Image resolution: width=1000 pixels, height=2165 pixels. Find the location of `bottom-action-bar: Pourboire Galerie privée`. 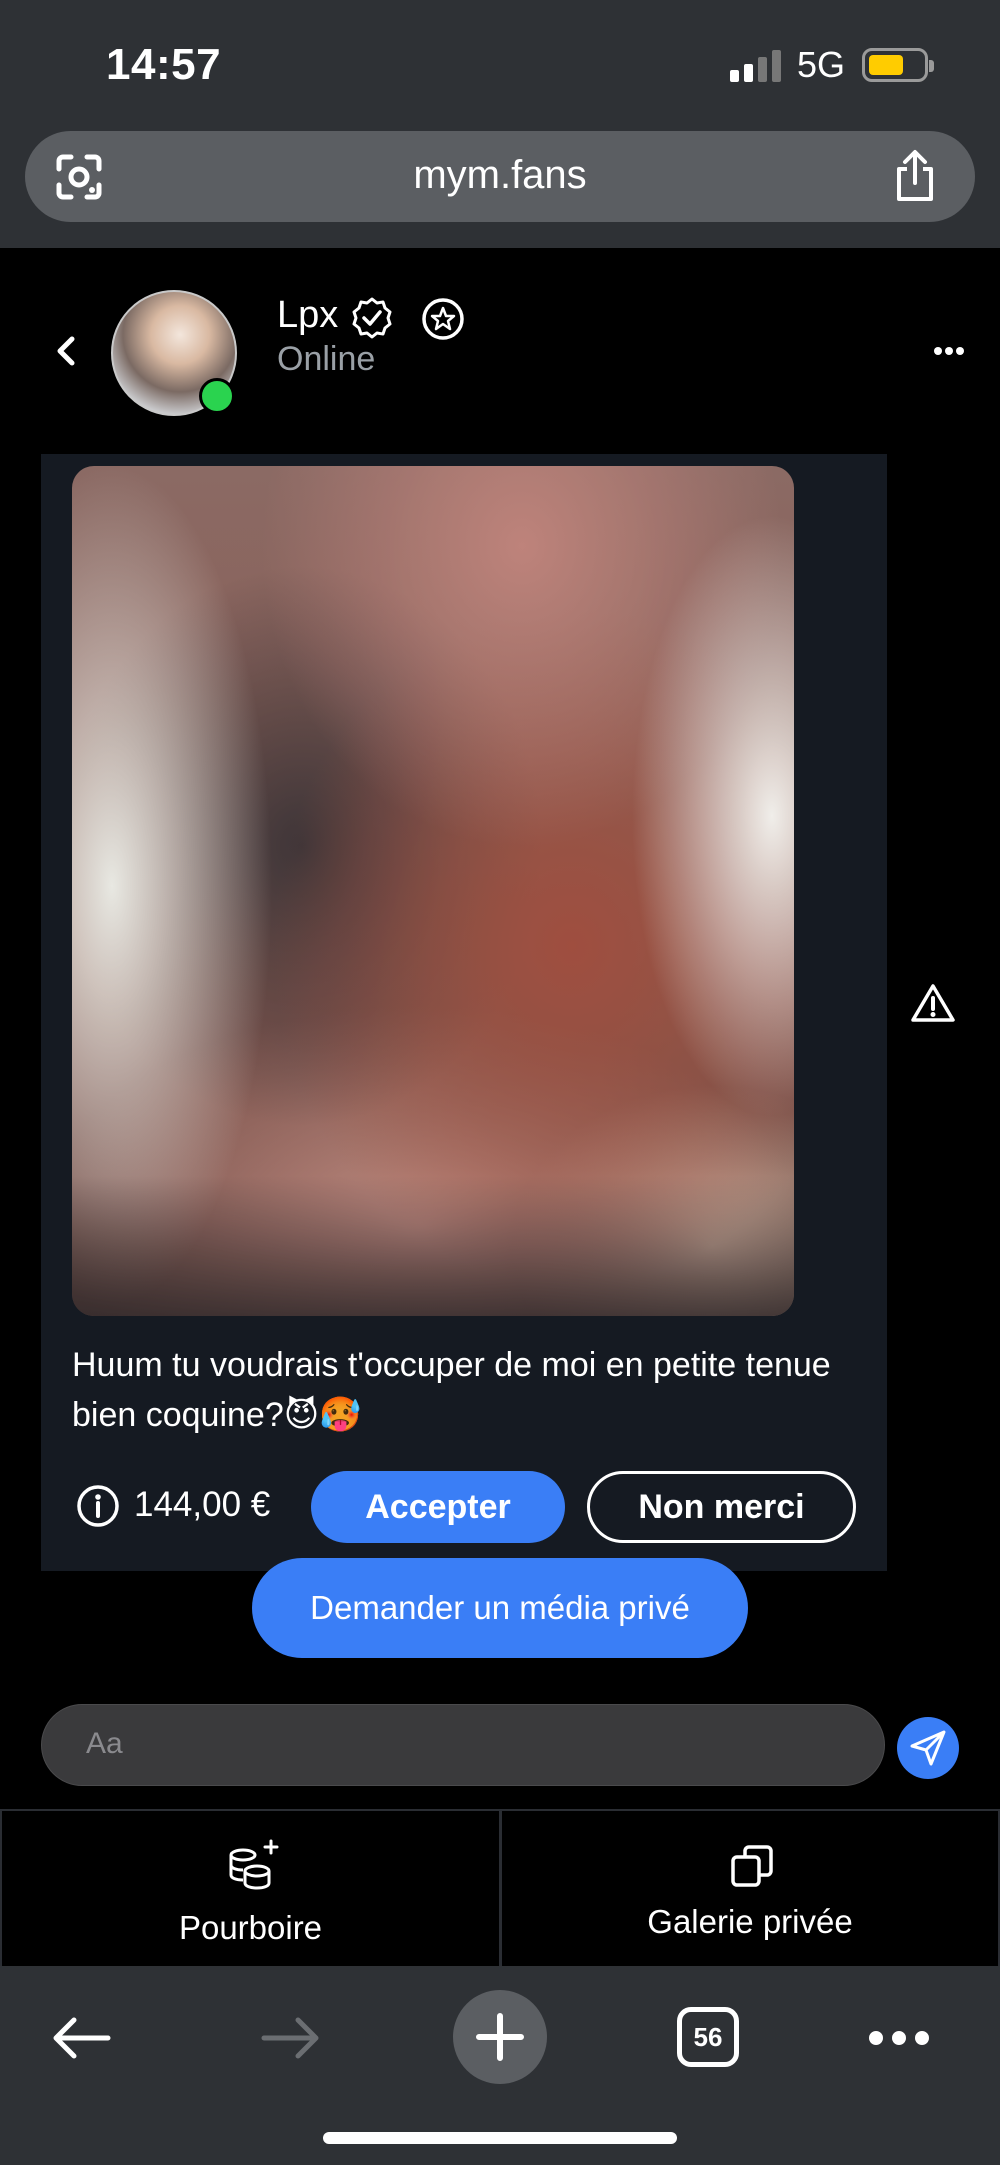

bottom-action-bar: Pourboire Galerie privée is located at coordinates (500, 1888).